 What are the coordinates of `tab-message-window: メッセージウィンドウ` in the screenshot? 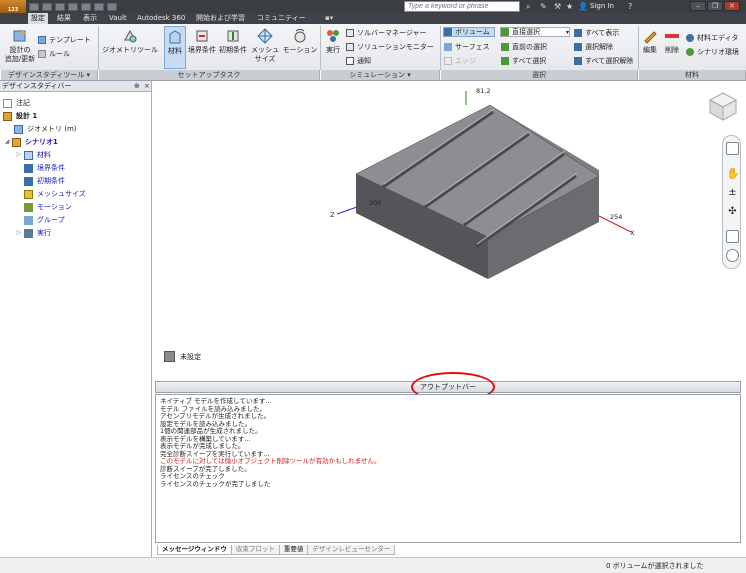 It's located at (194, 550).